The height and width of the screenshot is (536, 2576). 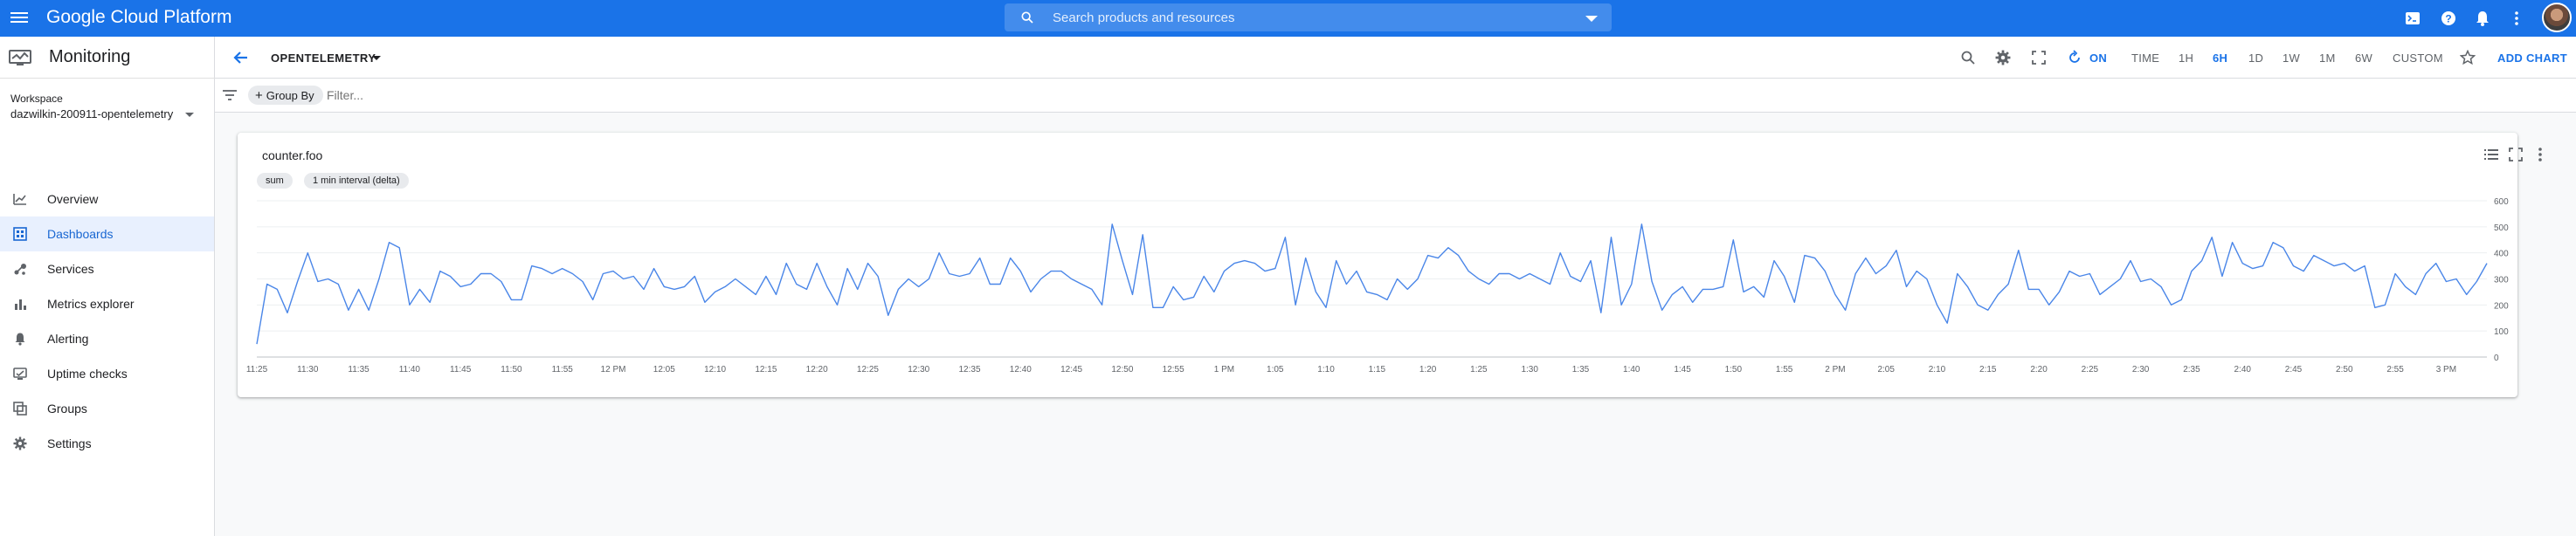 I want to click on x-tick-label: 2:55, so click(x=2395, y=370).